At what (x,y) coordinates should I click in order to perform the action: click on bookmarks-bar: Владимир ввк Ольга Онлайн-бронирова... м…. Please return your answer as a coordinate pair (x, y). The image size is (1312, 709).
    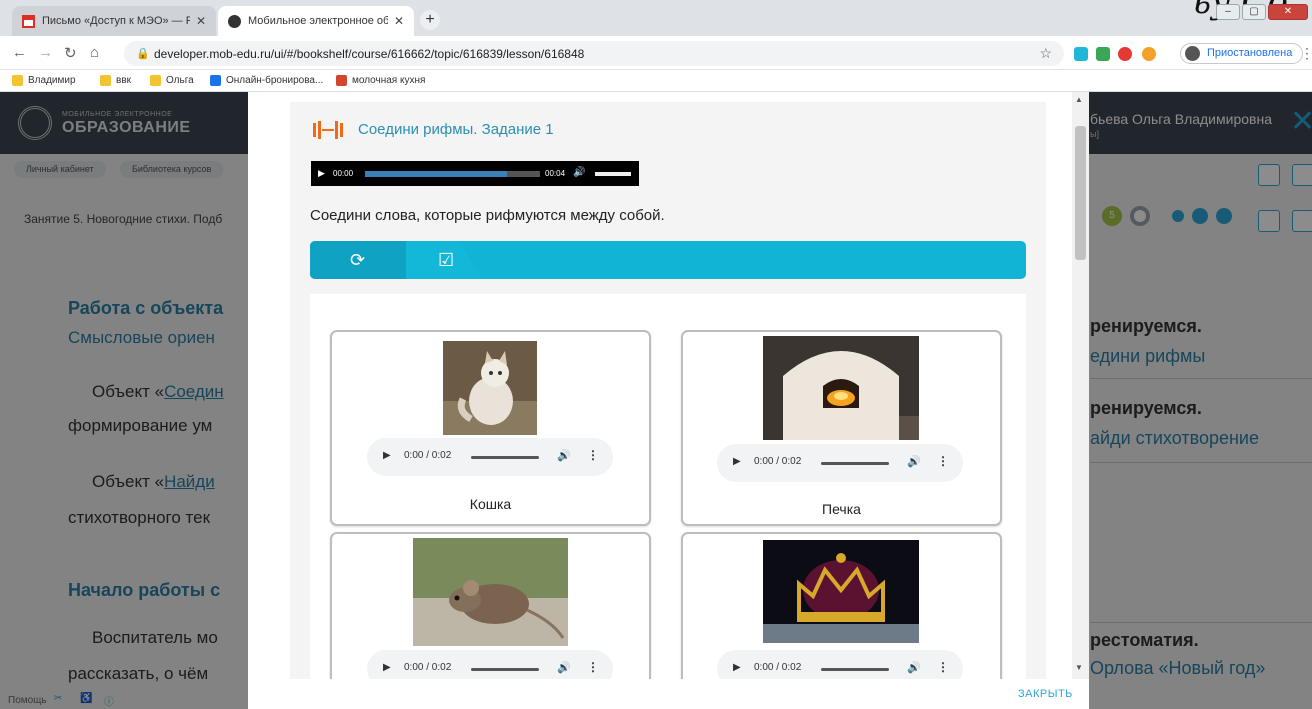
    Looking at the image, I should click on (656, 81).